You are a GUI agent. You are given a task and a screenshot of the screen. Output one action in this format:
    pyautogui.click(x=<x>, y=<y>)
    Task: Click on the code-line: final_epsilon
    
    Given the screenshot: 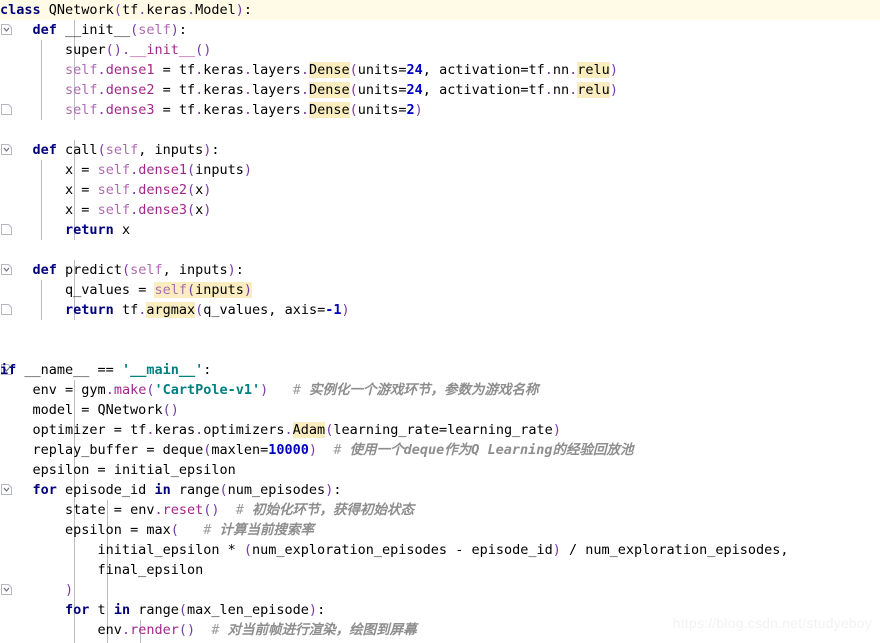 What is the action you would take?
    pyautogui.click(x=440, y=570)
    